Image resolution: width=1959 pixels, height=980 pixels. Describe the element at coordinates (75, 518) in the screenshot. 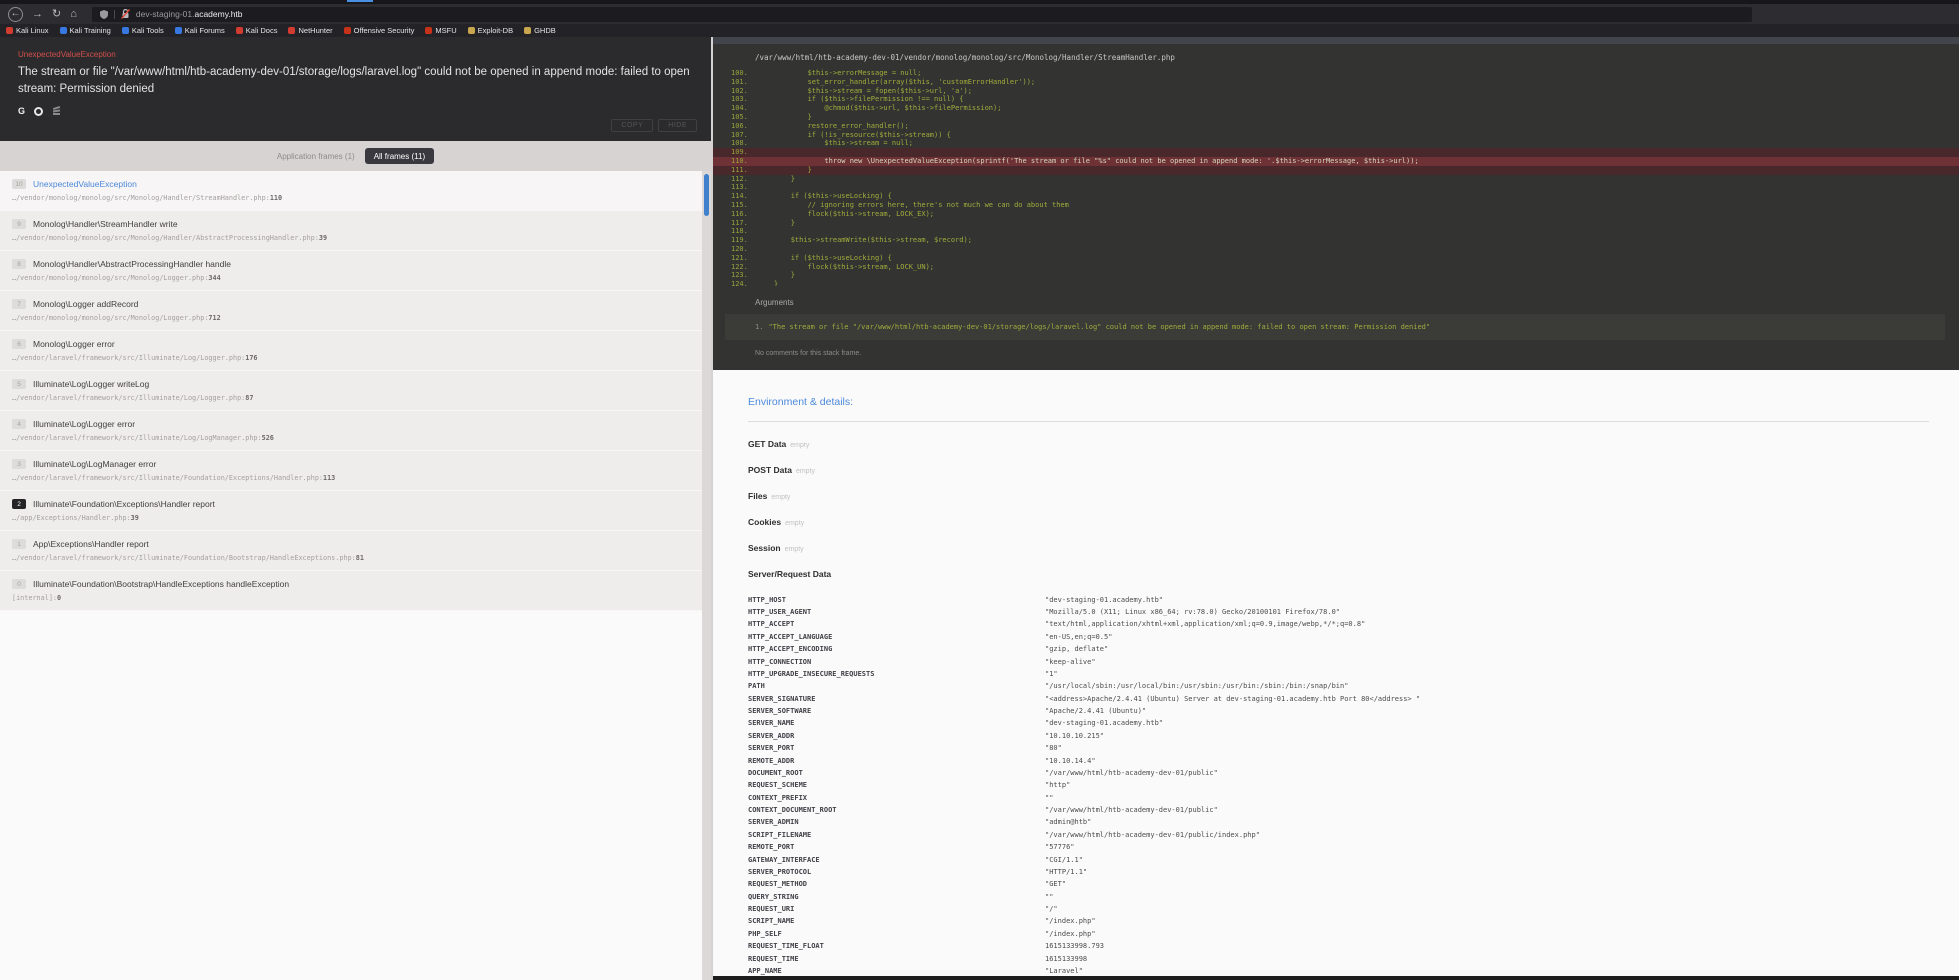

I see `frame-file-path: …/app/Exceptions/Handler.php:39` at that location.